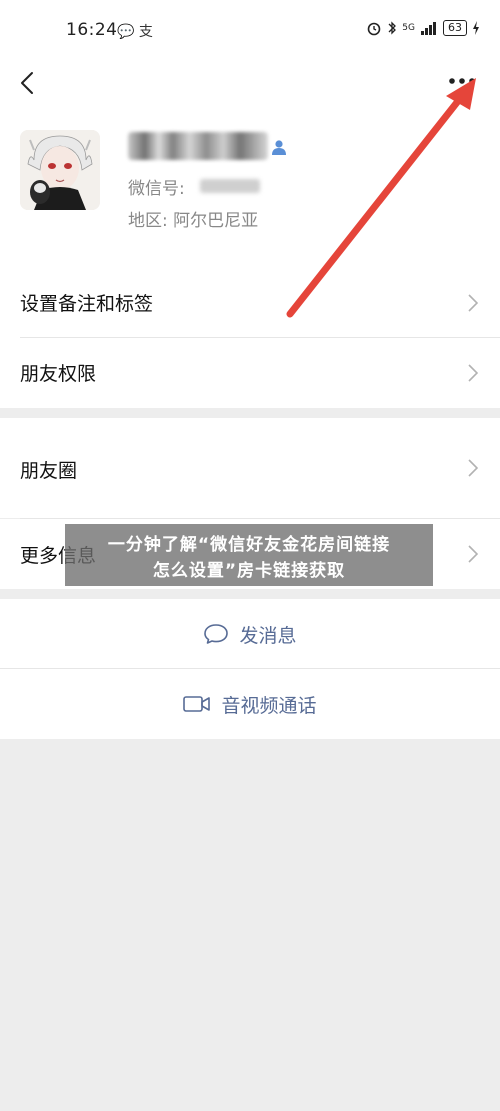 Image resolution: width=500 pixels, height=1111 pixels. Describe the element at coordinates (455, 28) in the screenshot. I see `battery-level: 63` at that location.